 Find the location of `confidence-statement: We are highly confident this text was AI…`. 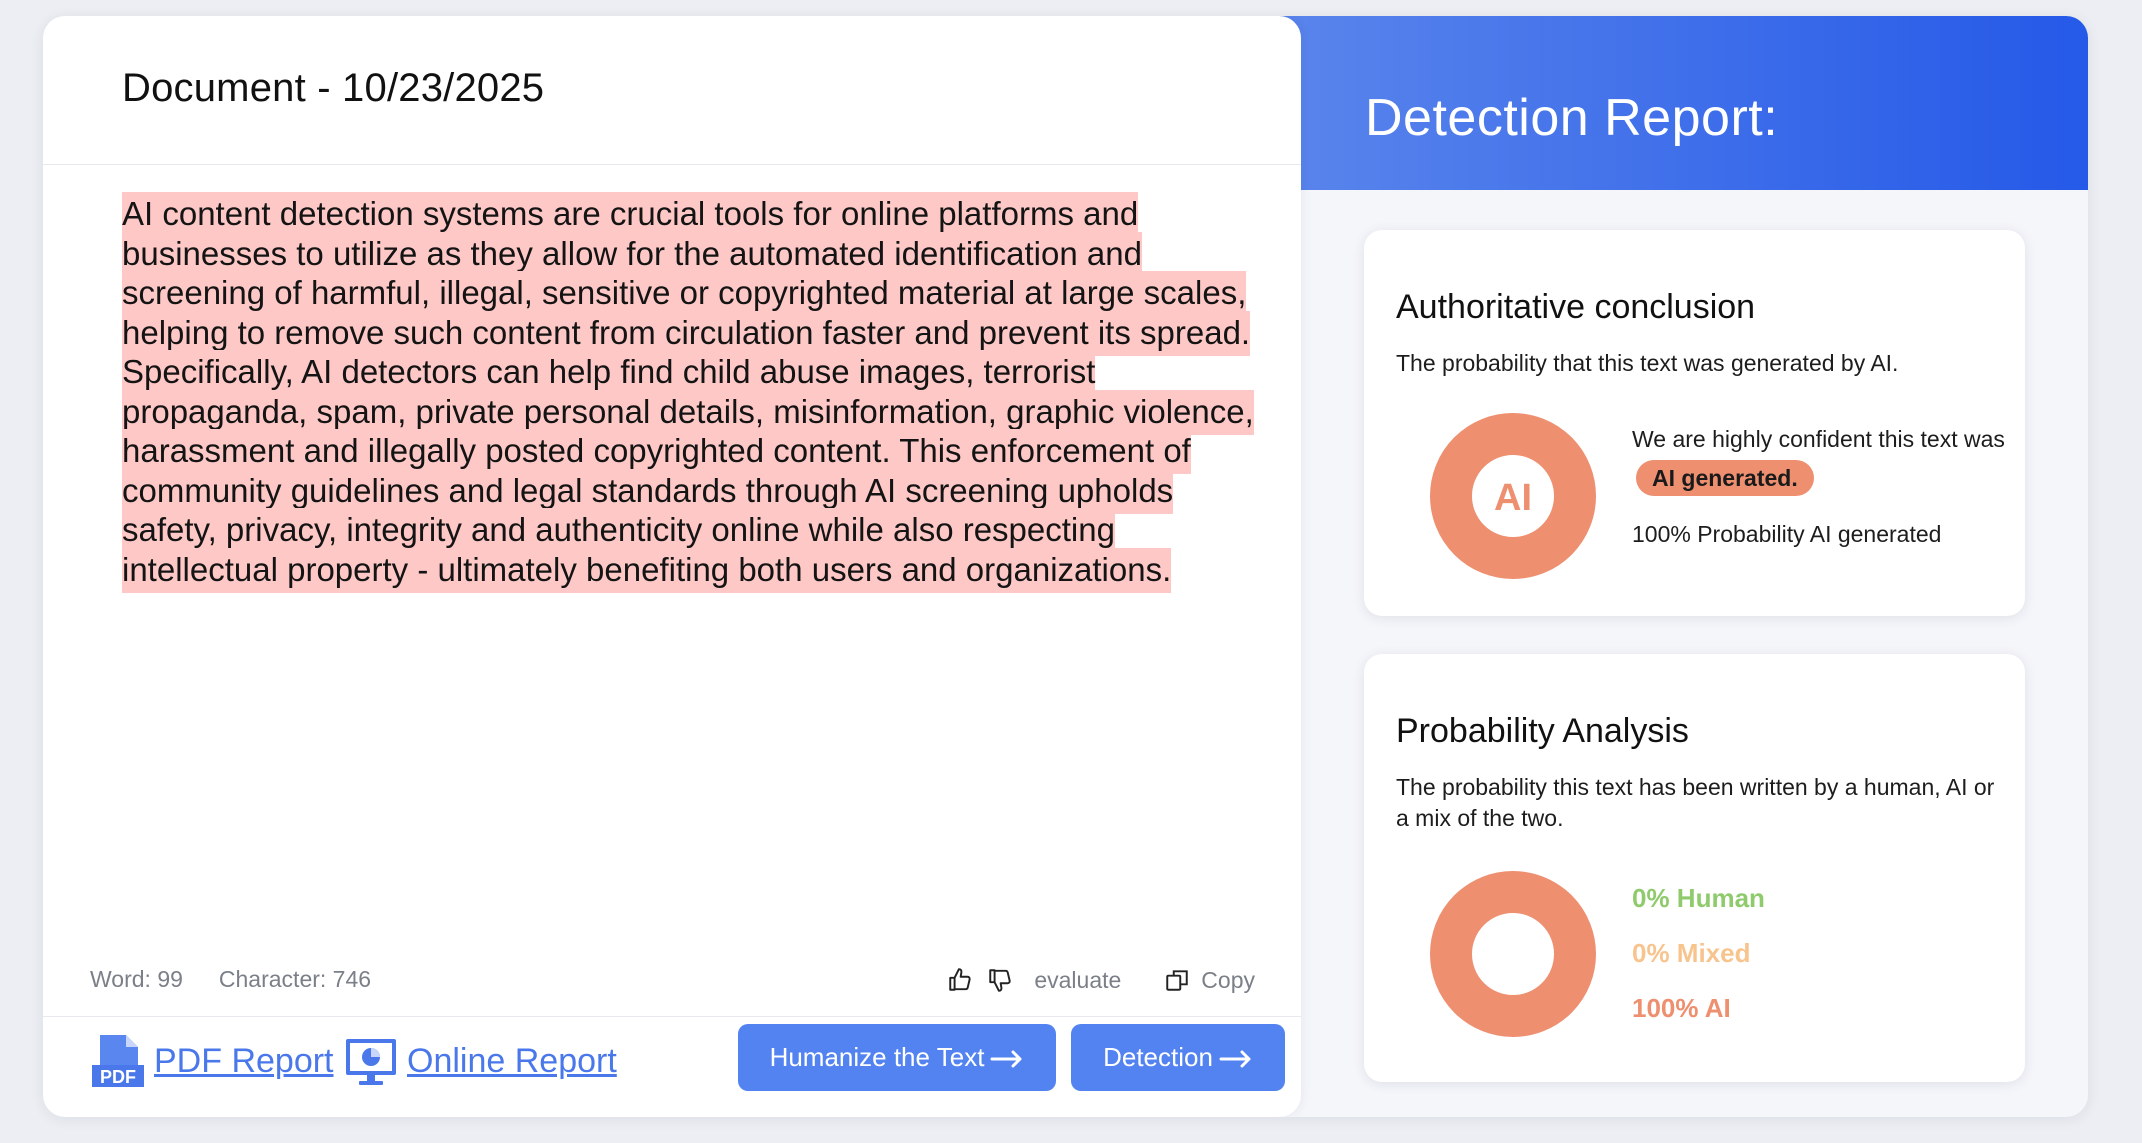

confidence-statement: We are highly confident this text was AI… is located at coordinates (1822, 459).